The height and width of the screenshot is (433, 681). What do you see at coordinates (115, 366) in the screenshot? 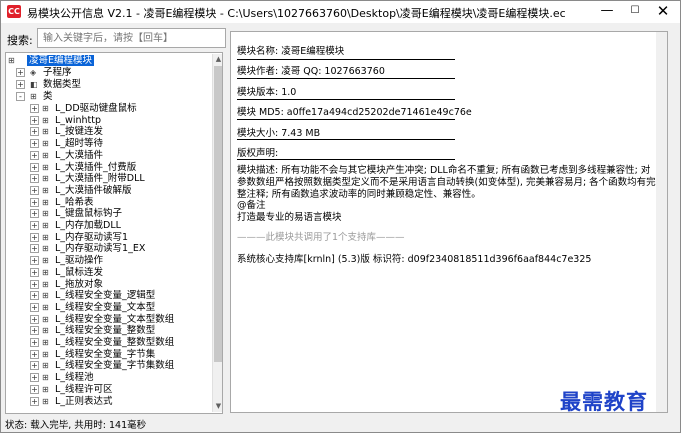
I see `tree-class-label: L_线程安全变量_字节集数组` at bounding box center [115, 366].